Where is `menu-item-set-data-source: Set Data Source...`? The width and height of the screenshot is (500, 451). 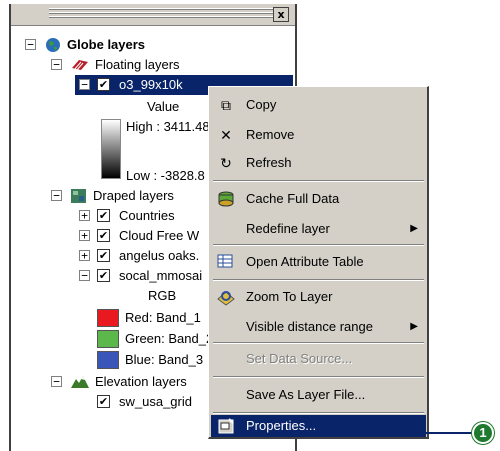
menu-item-set-data-source: Set Data Source... is located at coordinates (318, 359).